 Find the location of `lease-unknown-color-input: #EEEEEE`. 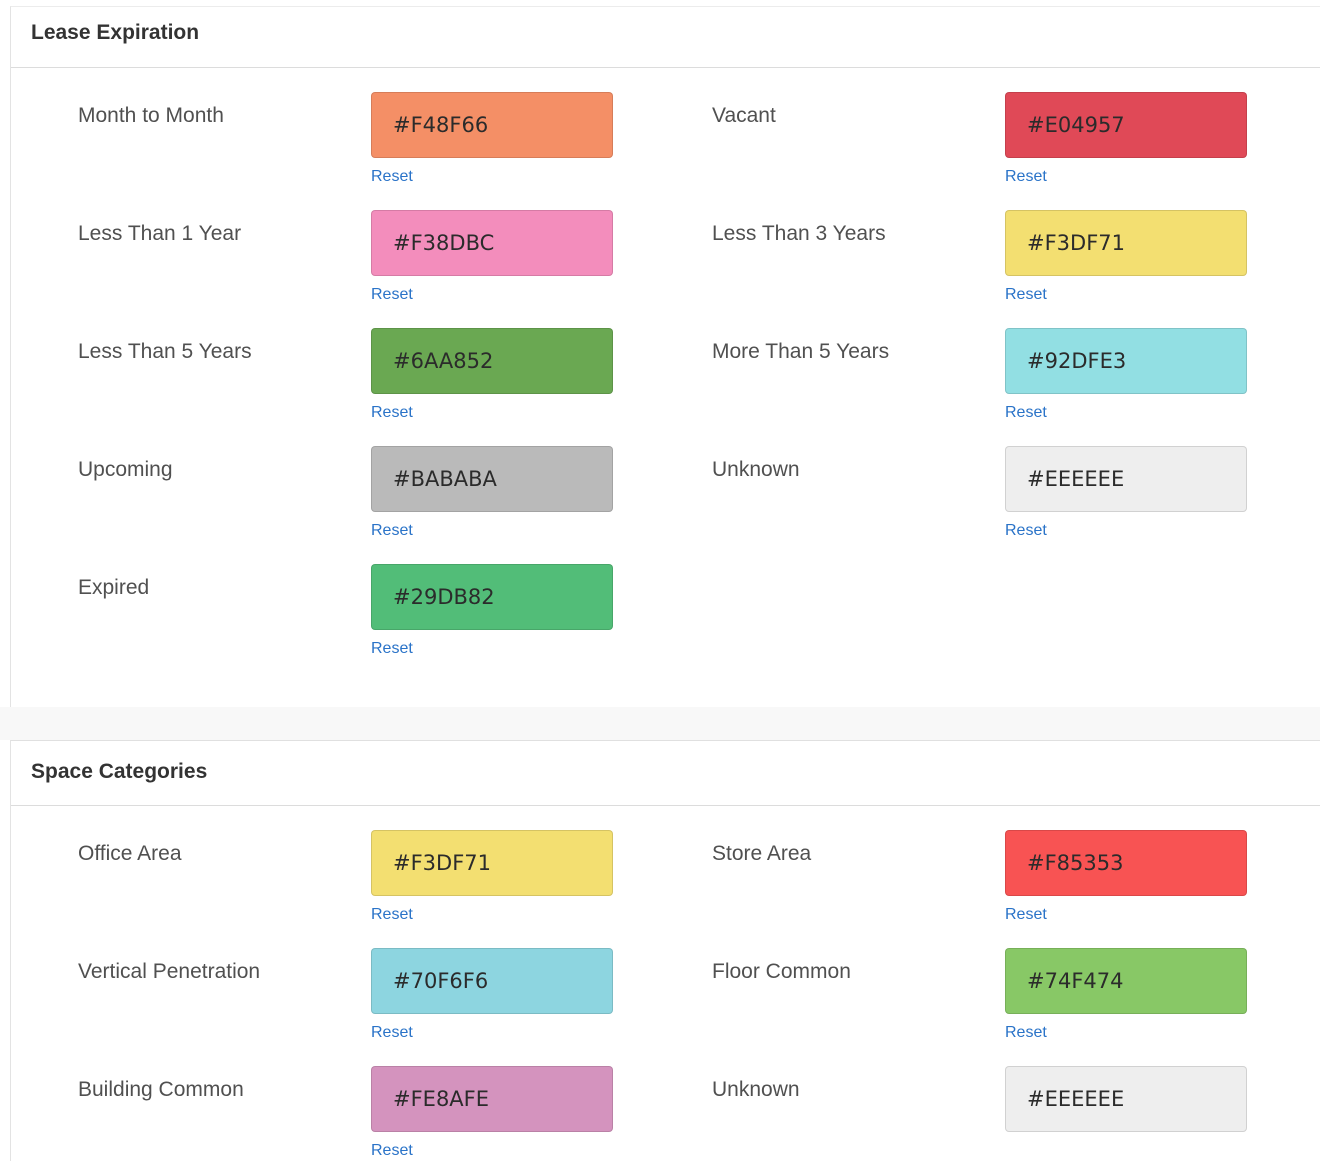

lease-unknown-color-input: #EEEEEE is located at coordinates (1126, 479).